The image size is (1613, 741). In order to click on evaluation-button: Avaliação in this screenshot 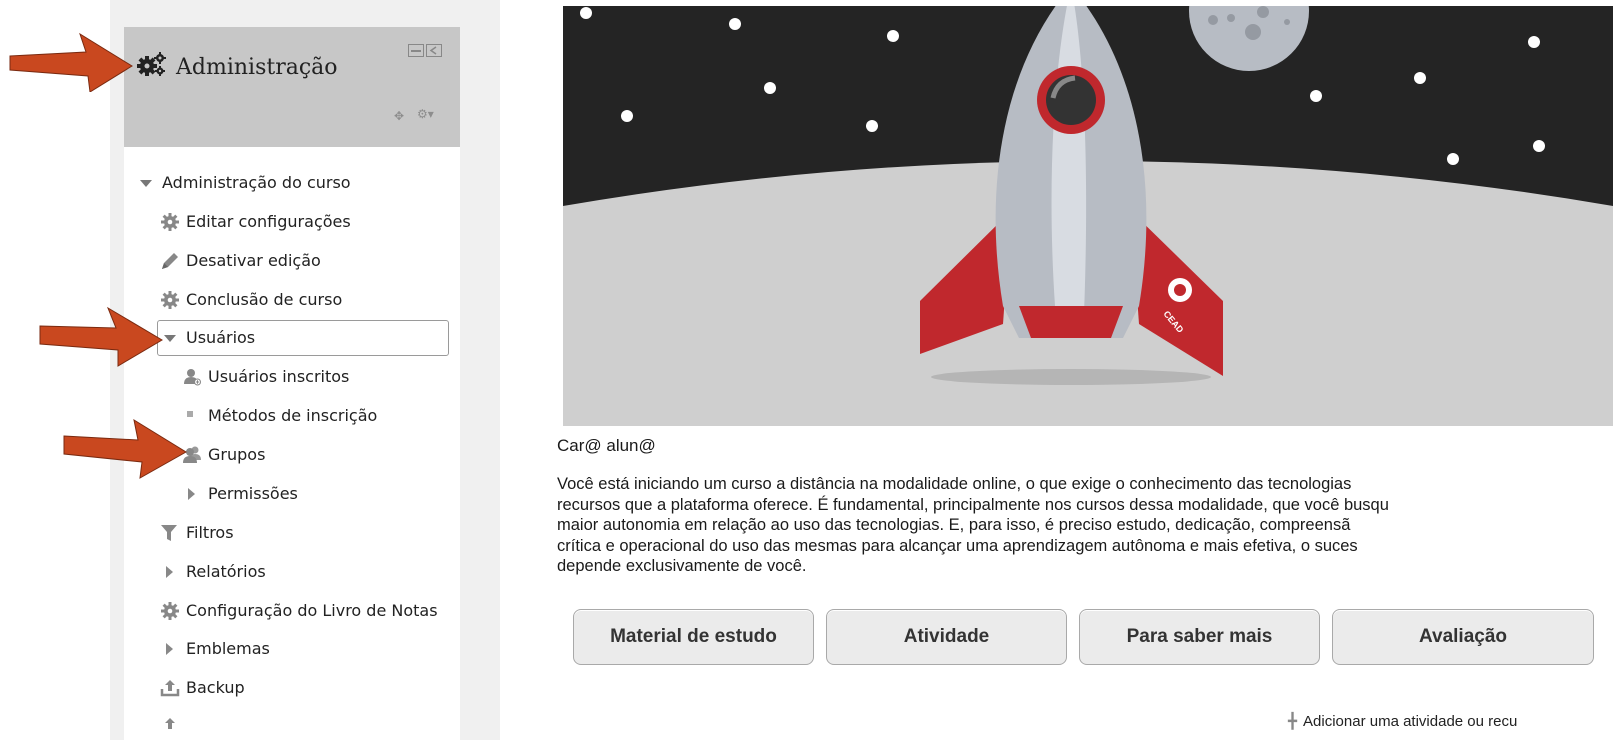, I will do `click(1463, 637)`.